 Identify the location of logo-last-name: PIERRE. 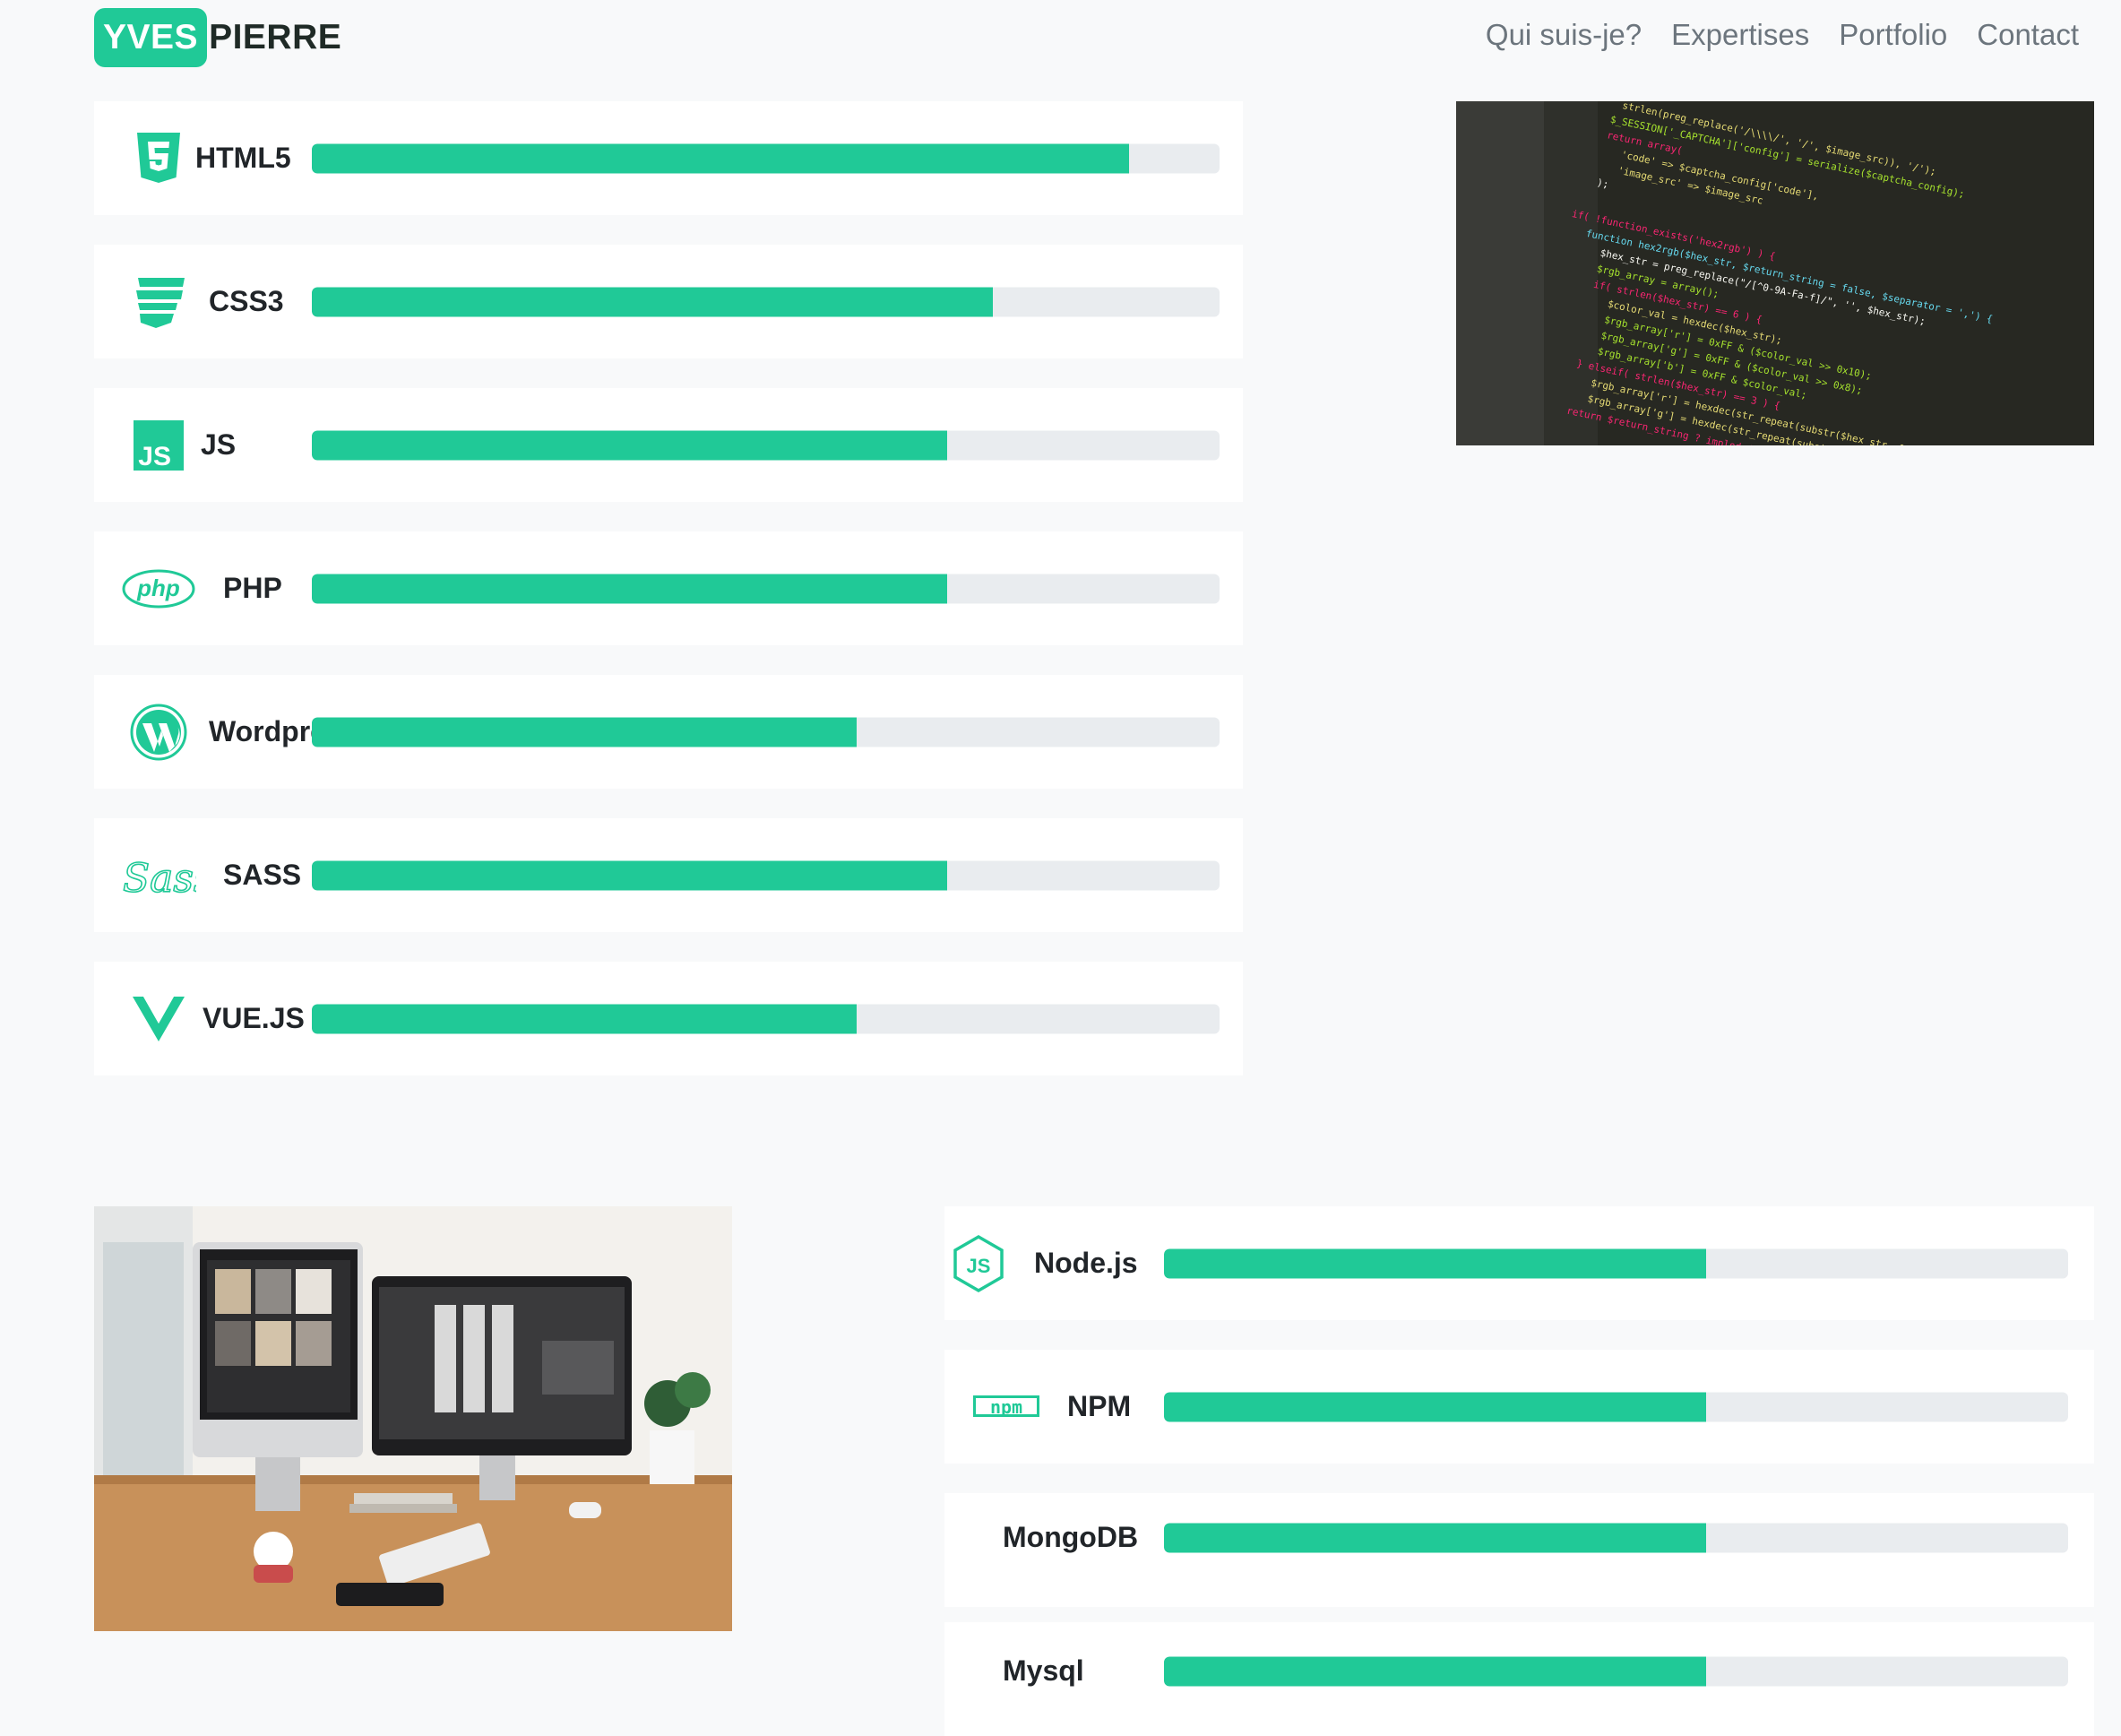
(275, 37).